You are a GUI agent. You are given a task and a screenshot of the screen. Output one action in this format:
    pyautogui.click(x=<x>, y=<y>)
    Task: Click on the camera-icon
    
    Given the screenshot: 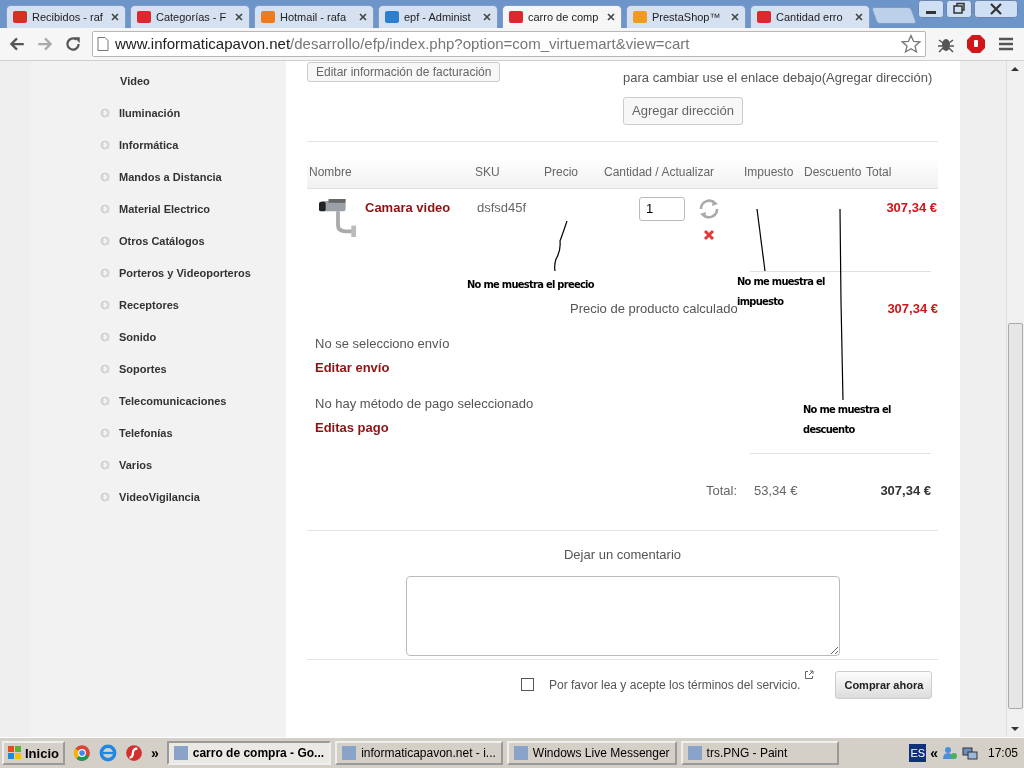 What is the action you would take?
    pyautogui.click(x=338, y=217)
    